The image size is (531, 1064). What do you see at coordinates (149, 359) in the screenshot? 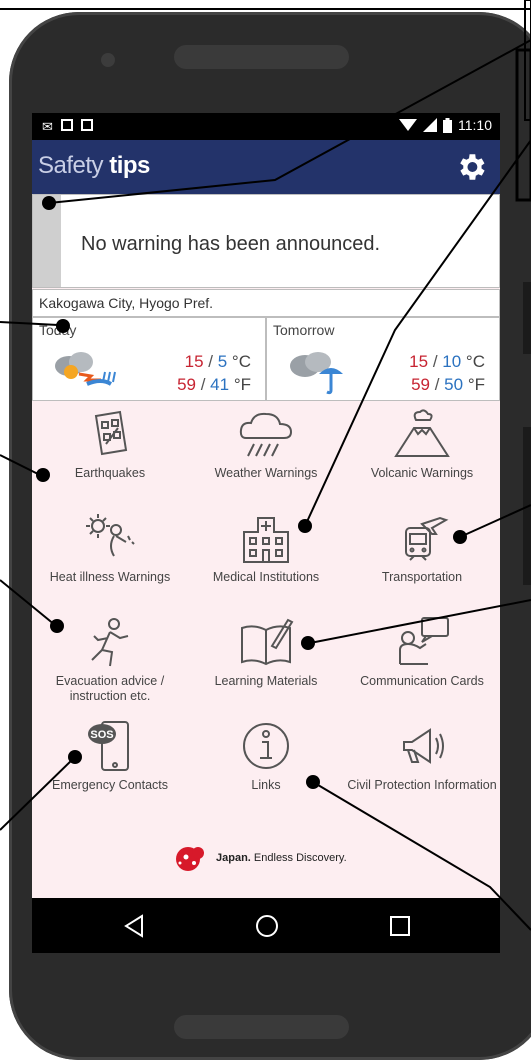
I see `forecast-today: Today 15 / 5 °C 59 / 41 °F` at bounding box center [149, 359].